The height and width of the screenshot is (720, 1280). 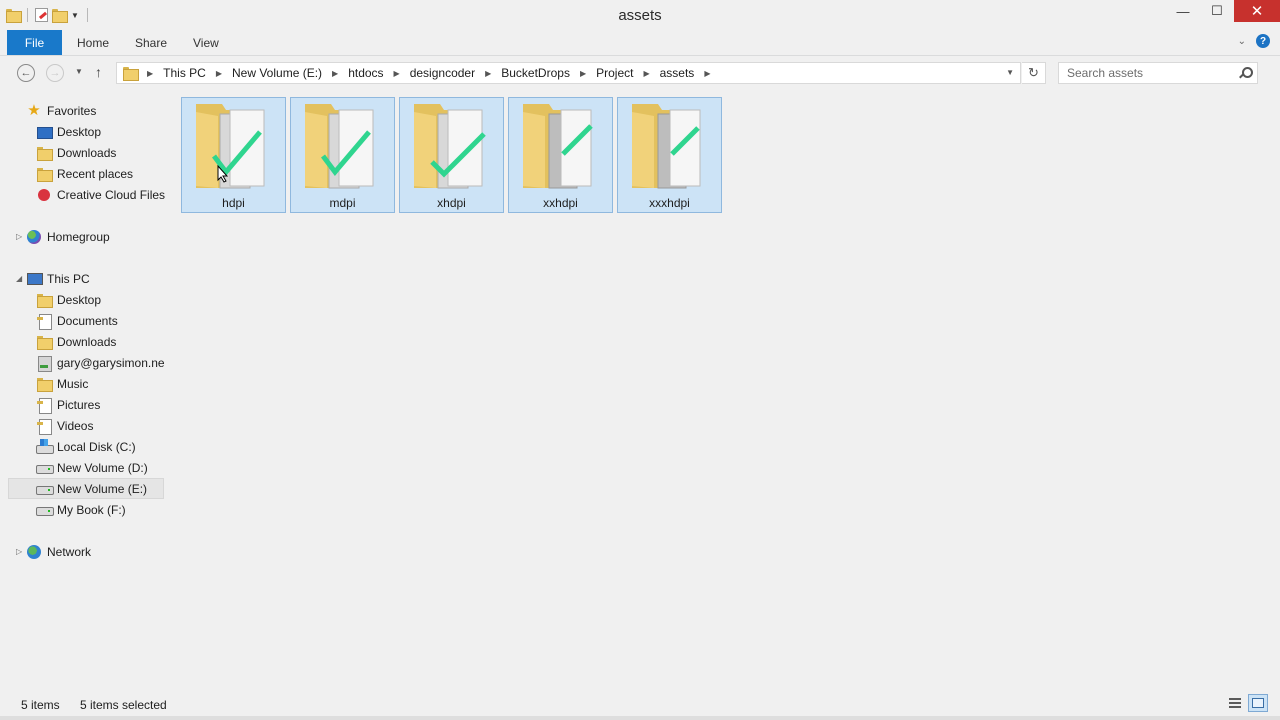 I want to click on sidebar-item-music: Music, so click(x=62, y=383).